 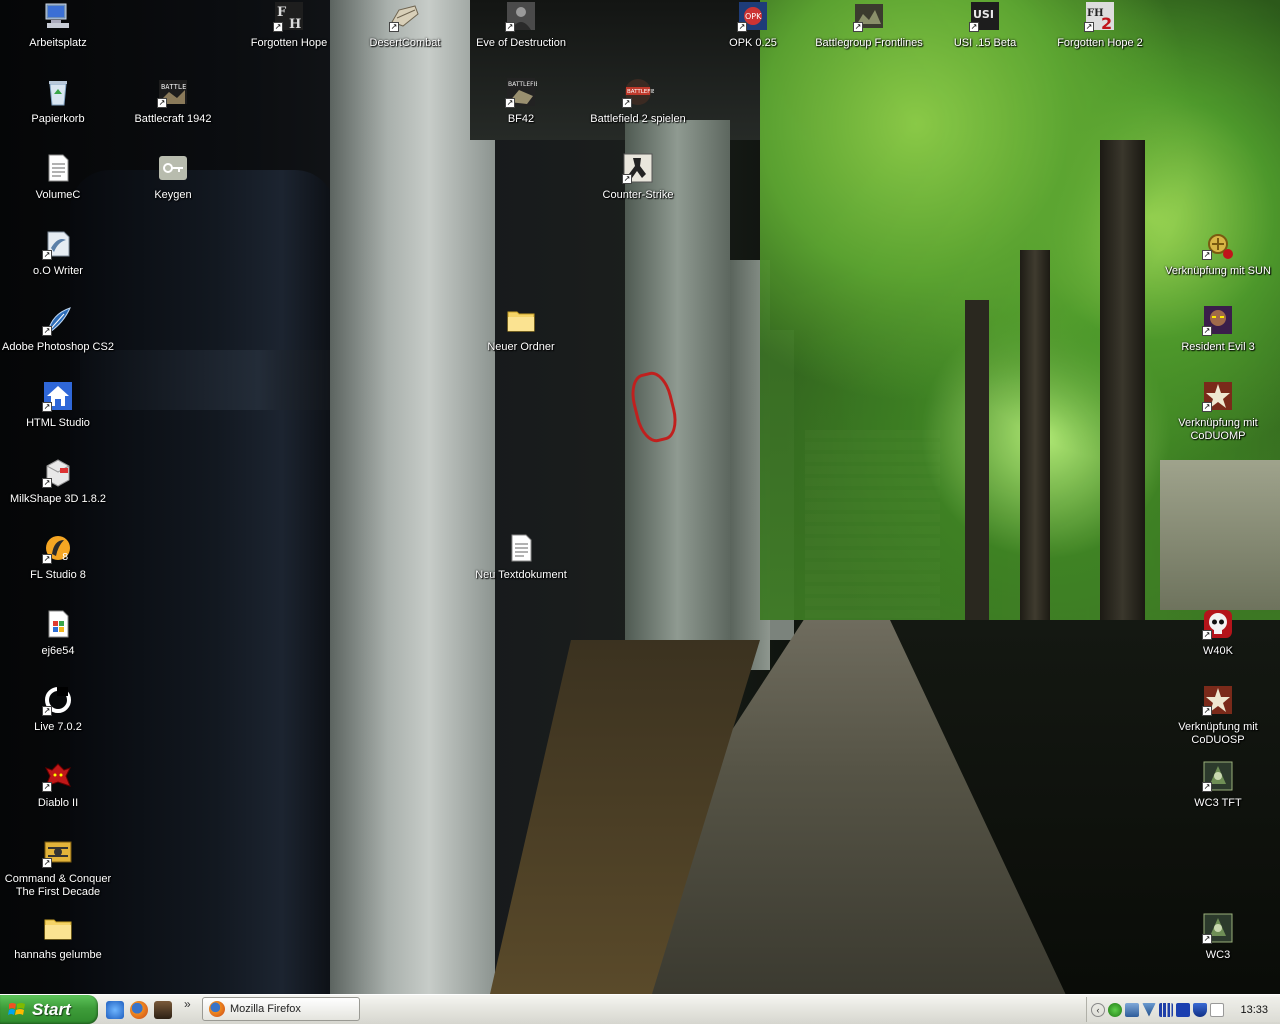 I want to click on desktop-icon-o-o-writer: ↗ o.O Writer, so click(x=58, y=253).